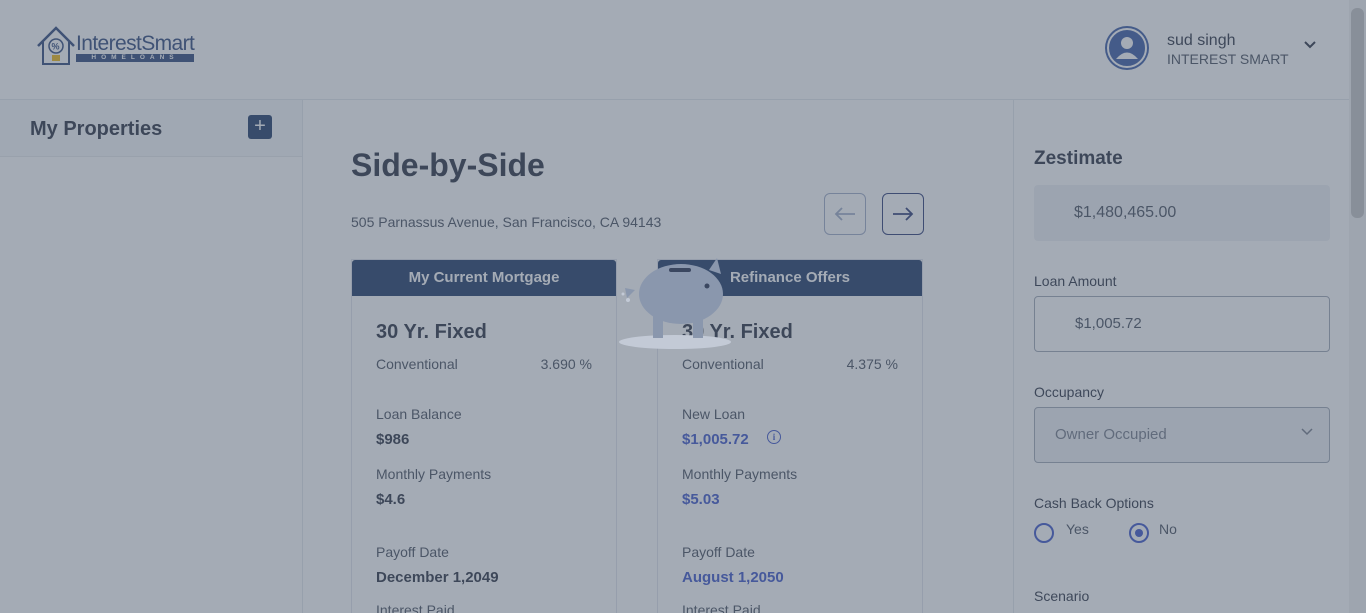  What do you see at coordinates (1094, 503) in the screenshot?
I see `cash-back-label: Cash Back Options` at bounding box center [1094, 503].